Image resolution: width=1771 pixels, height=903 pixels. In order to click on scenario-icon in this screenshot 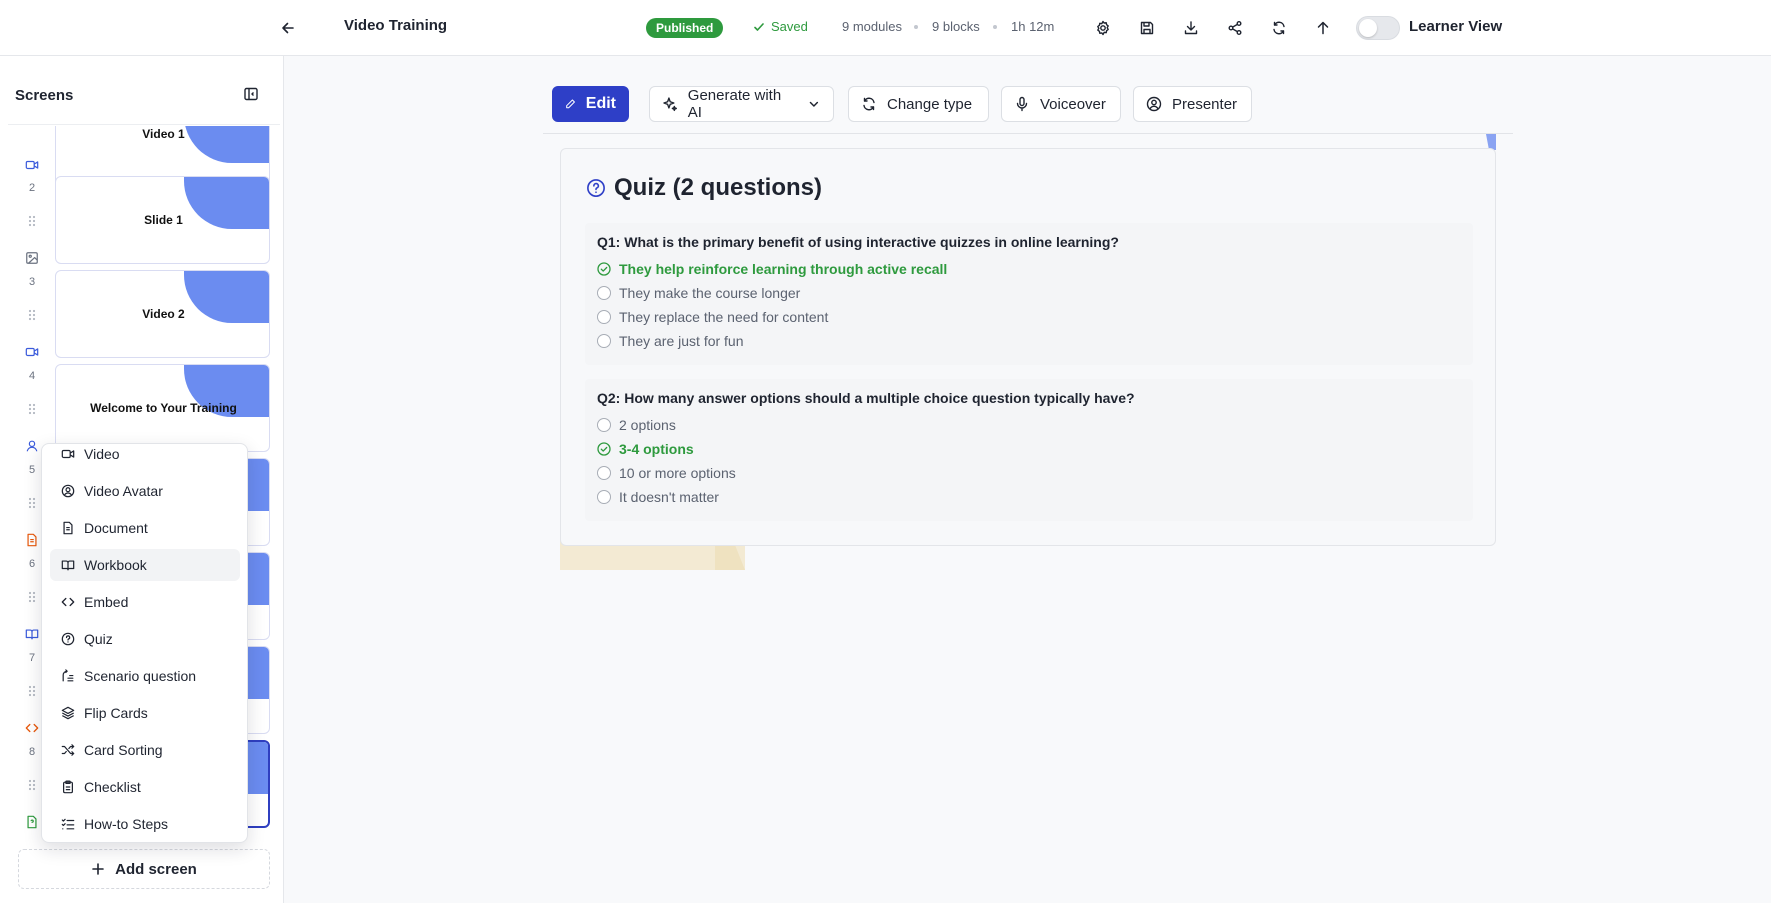, I will do `click(68, 675)`.